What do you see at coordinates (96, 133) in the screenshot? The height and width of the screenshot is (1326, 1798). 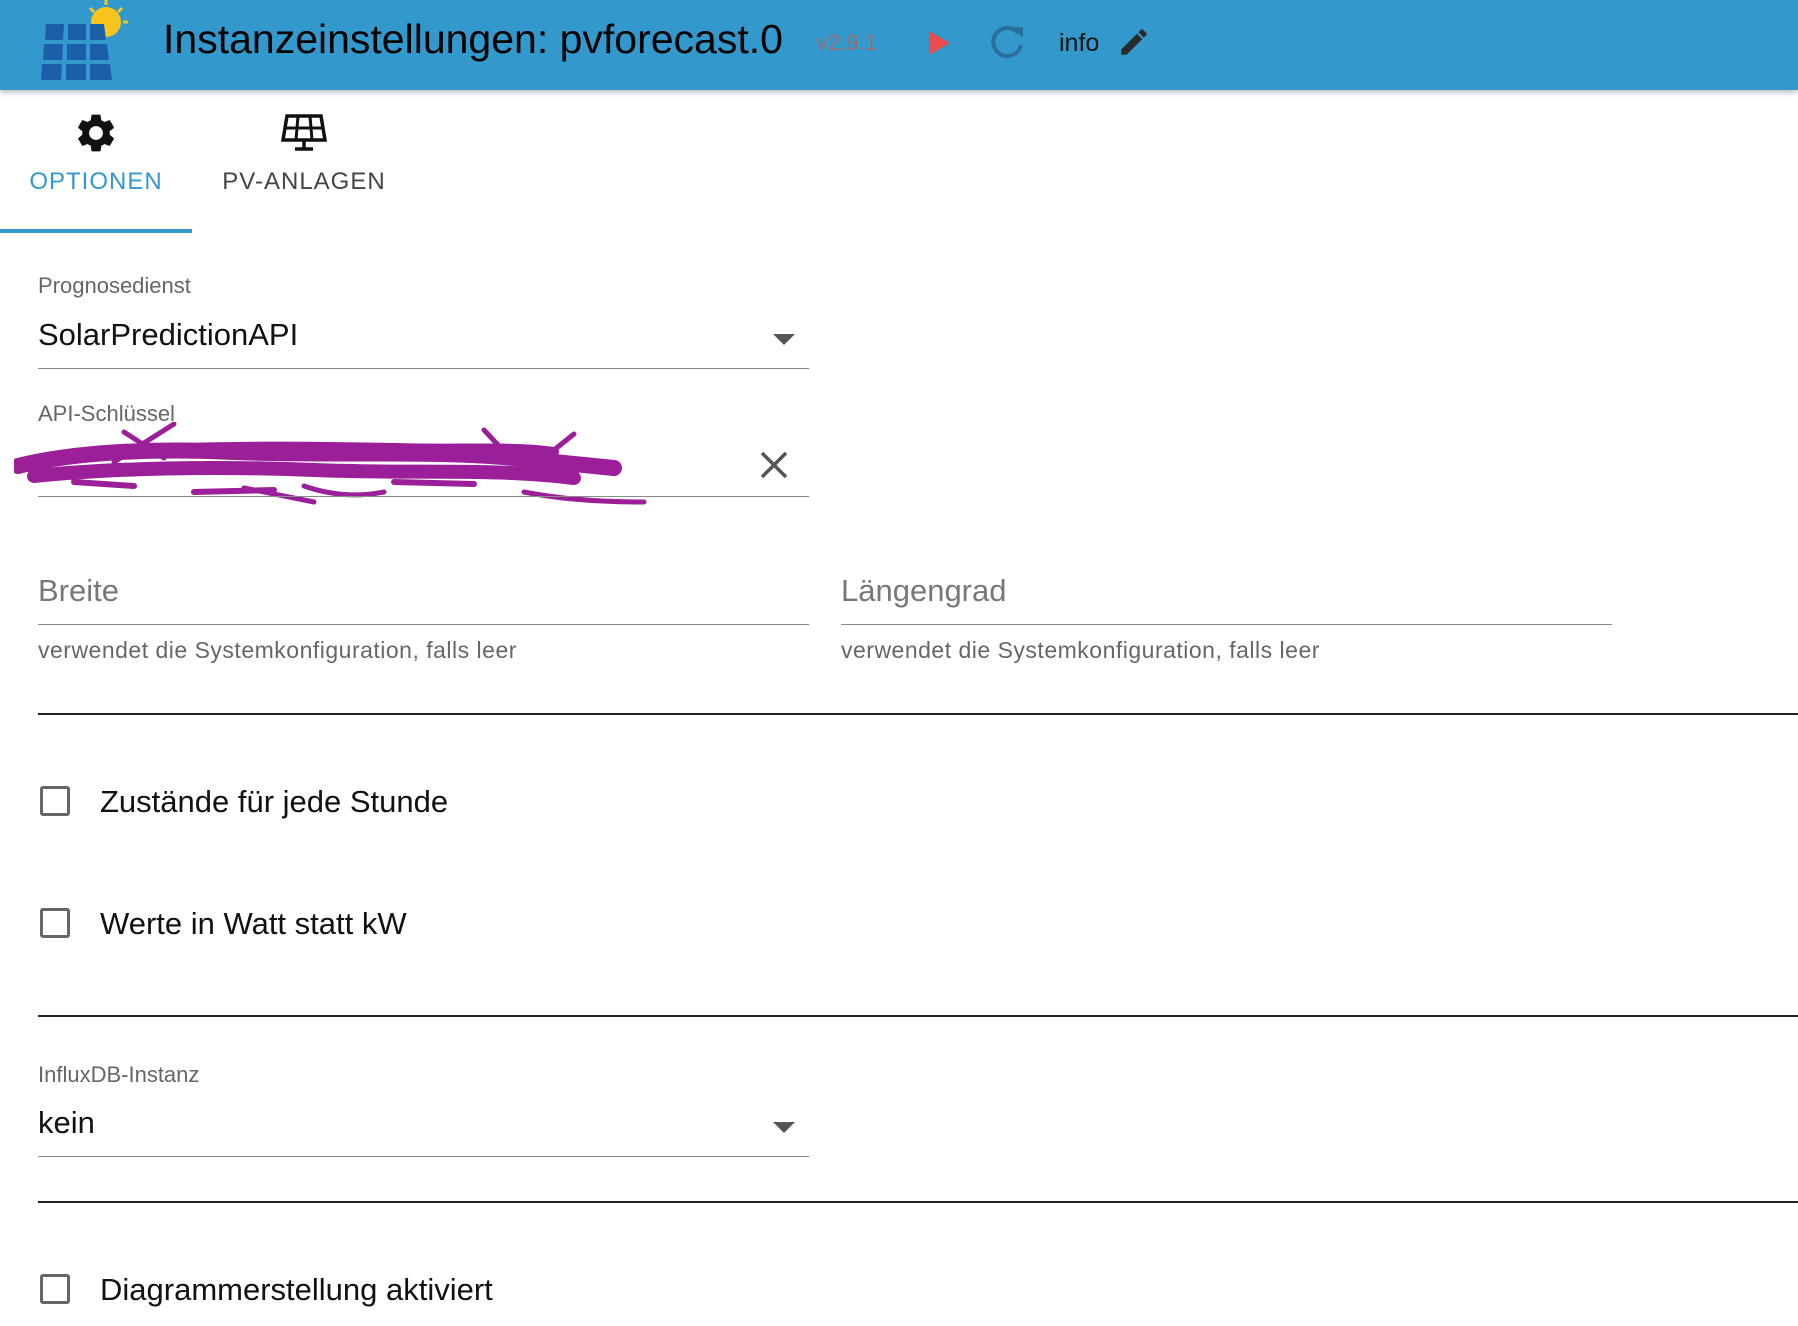 I see `gear-icon` at bounding box center [96, 133].